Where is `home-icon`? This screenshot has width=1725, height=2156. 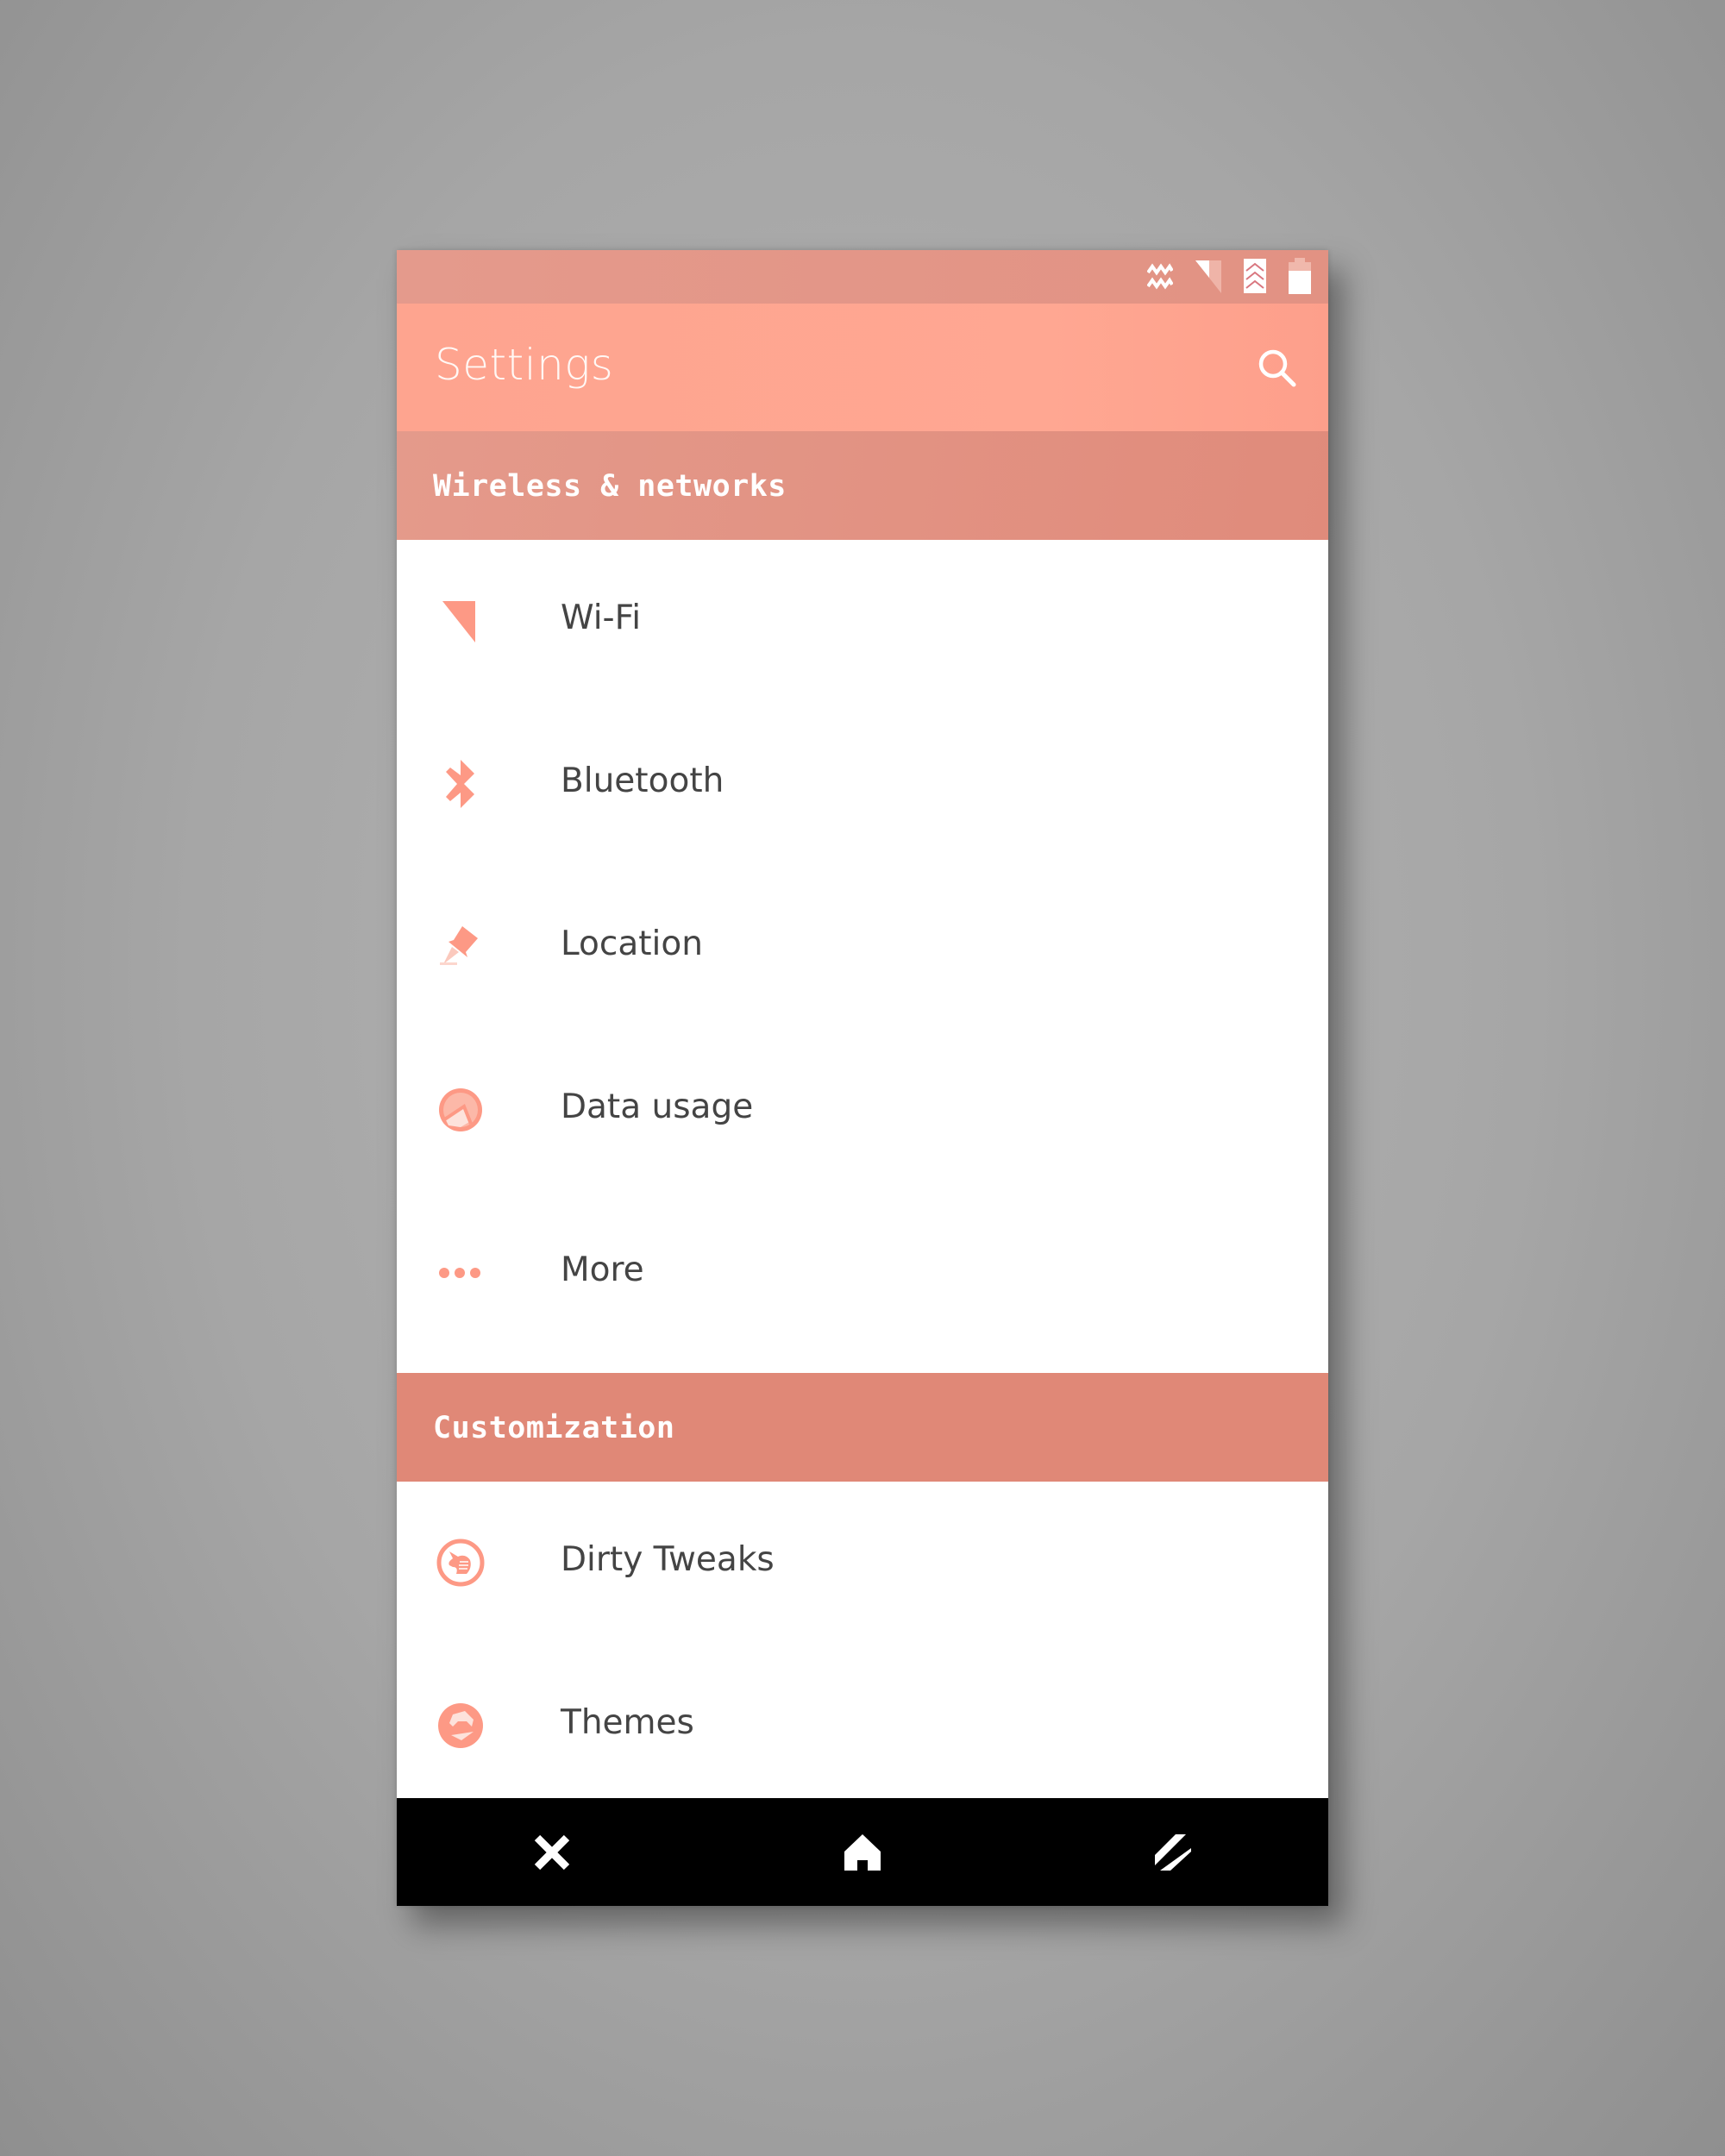
home-icon is located at coordinates (862, 1852).